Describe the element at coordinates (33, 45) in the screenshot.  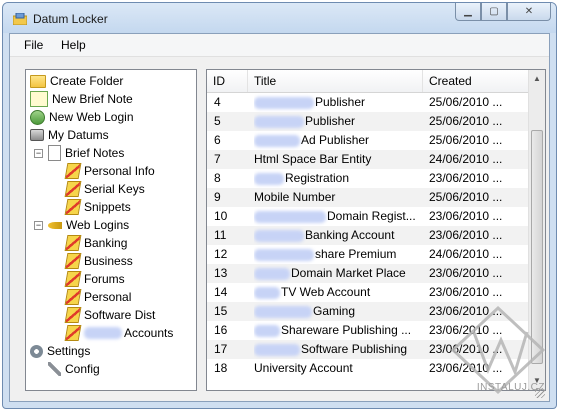
I see `menu-file: File` at that location.